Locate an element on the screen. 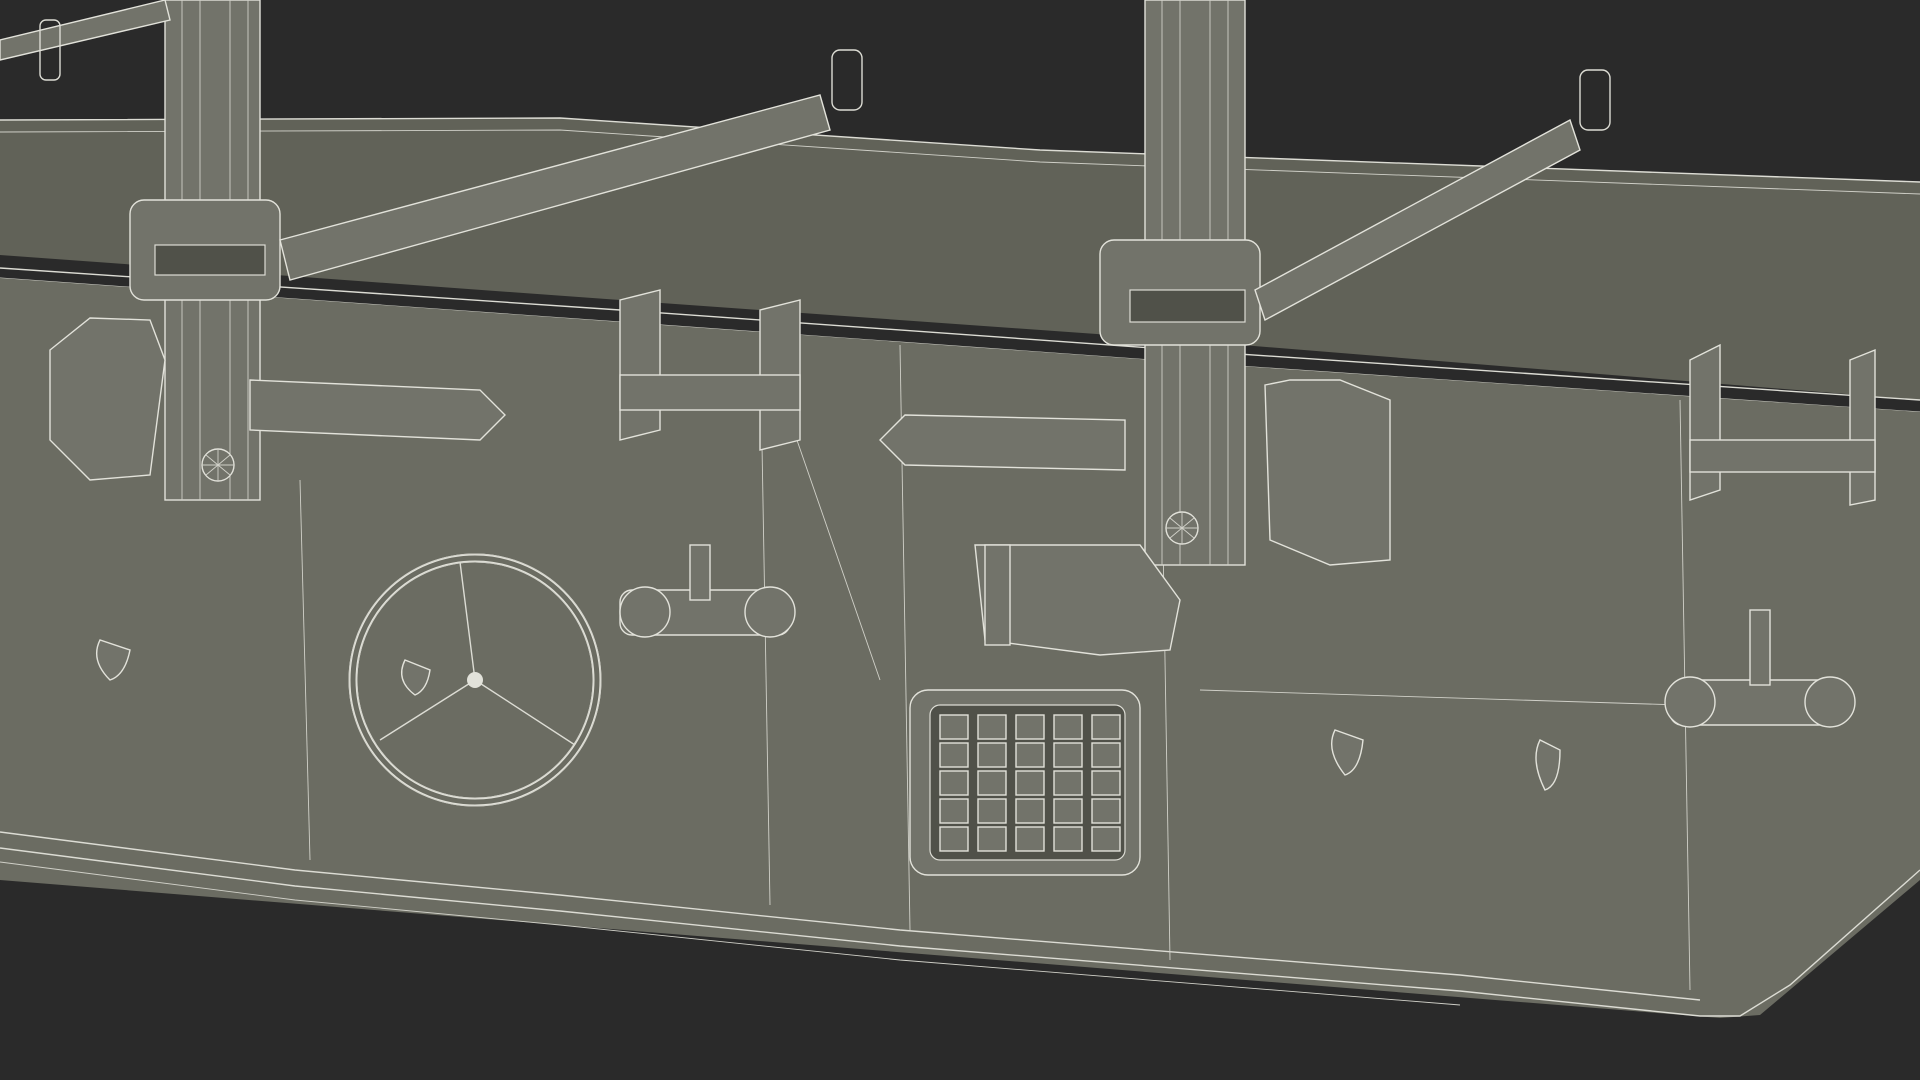 The width and height of the screenshot is (1920, 1080). grille-panel is located at coordinates (1025, 782).